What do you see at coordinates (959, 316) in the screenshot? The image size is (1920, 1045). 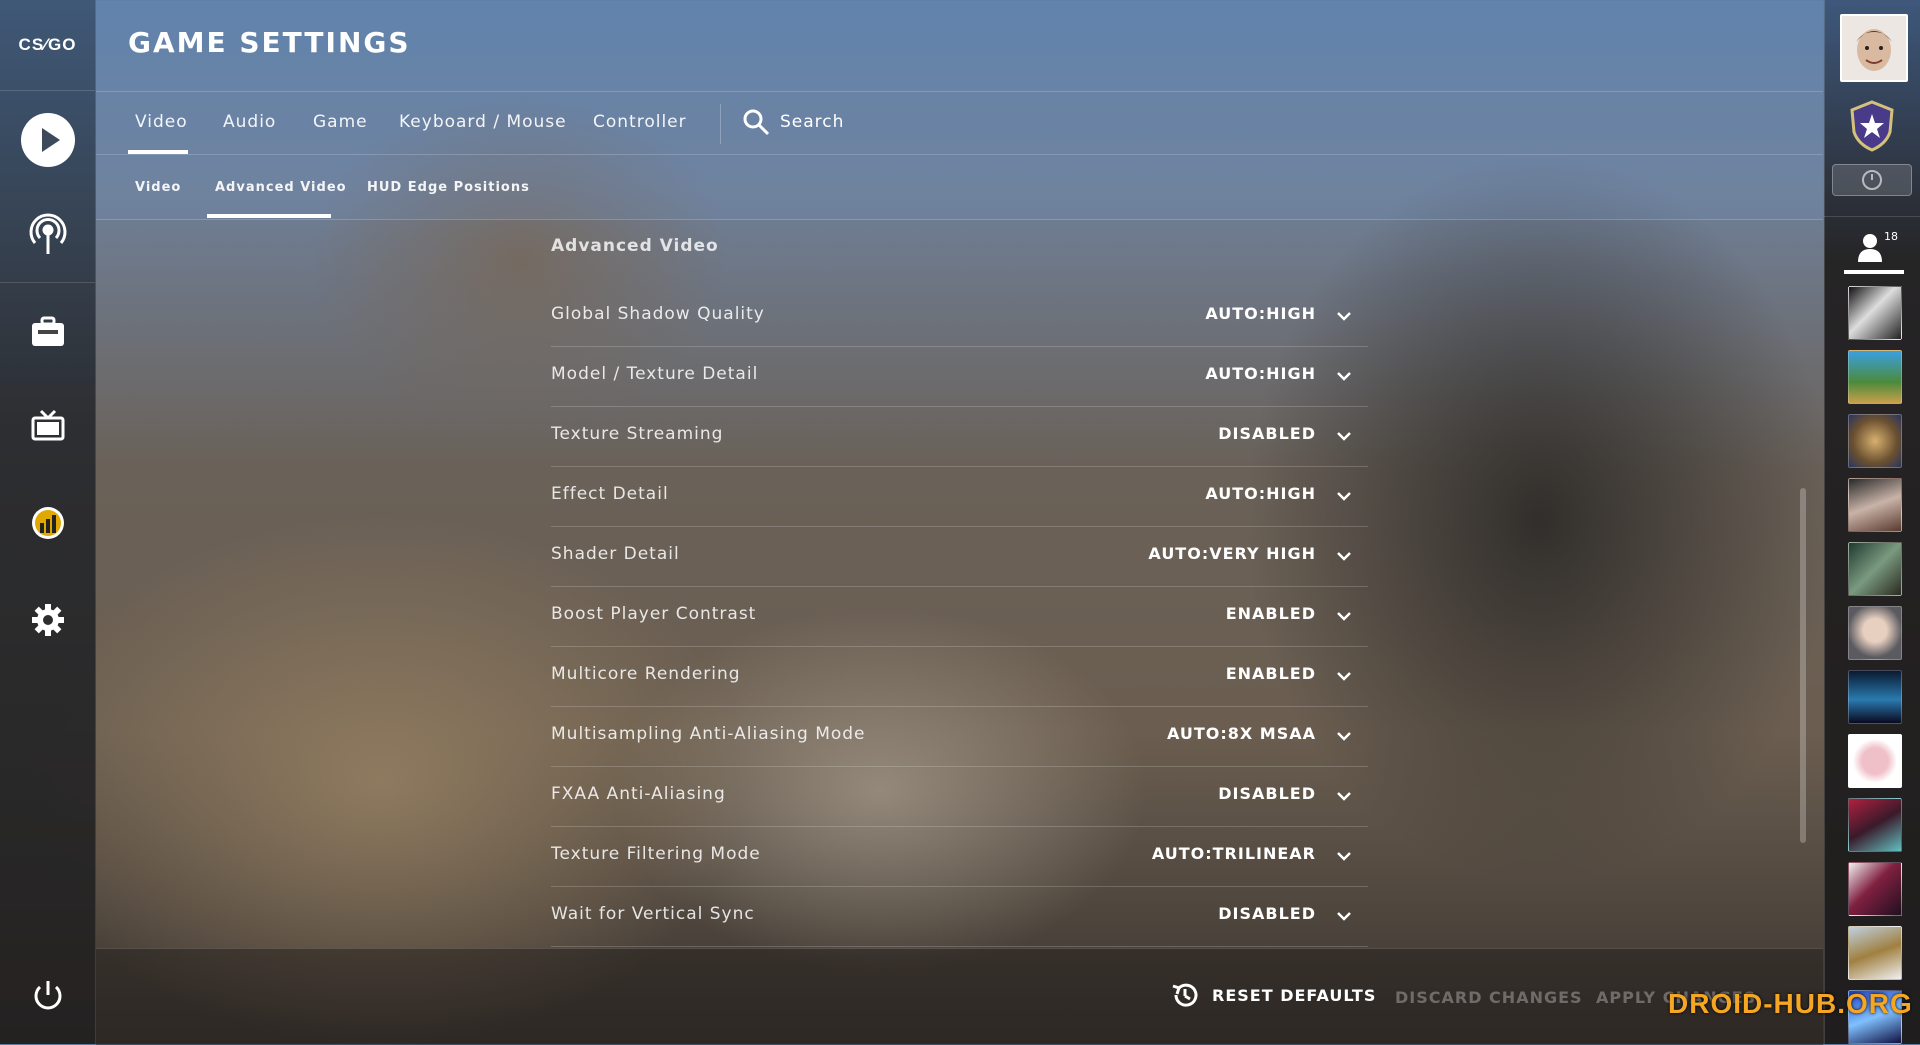 I see `setting-row: Global Shadow Quality AUTO:HIGH` at bounding box center [959, 316].